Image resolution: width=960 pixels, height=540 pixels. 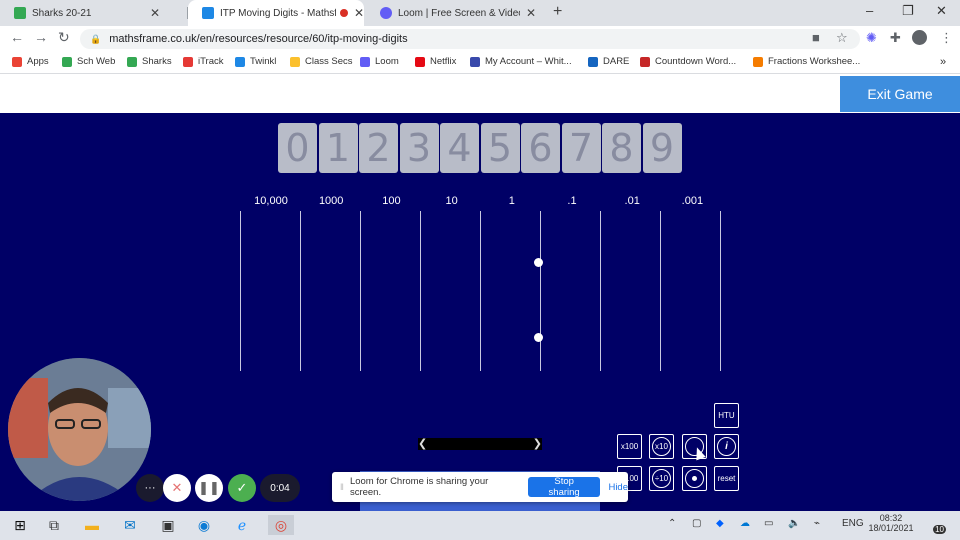 I want to click on bookmark-label: Netflix, so click(x=443, y=61).